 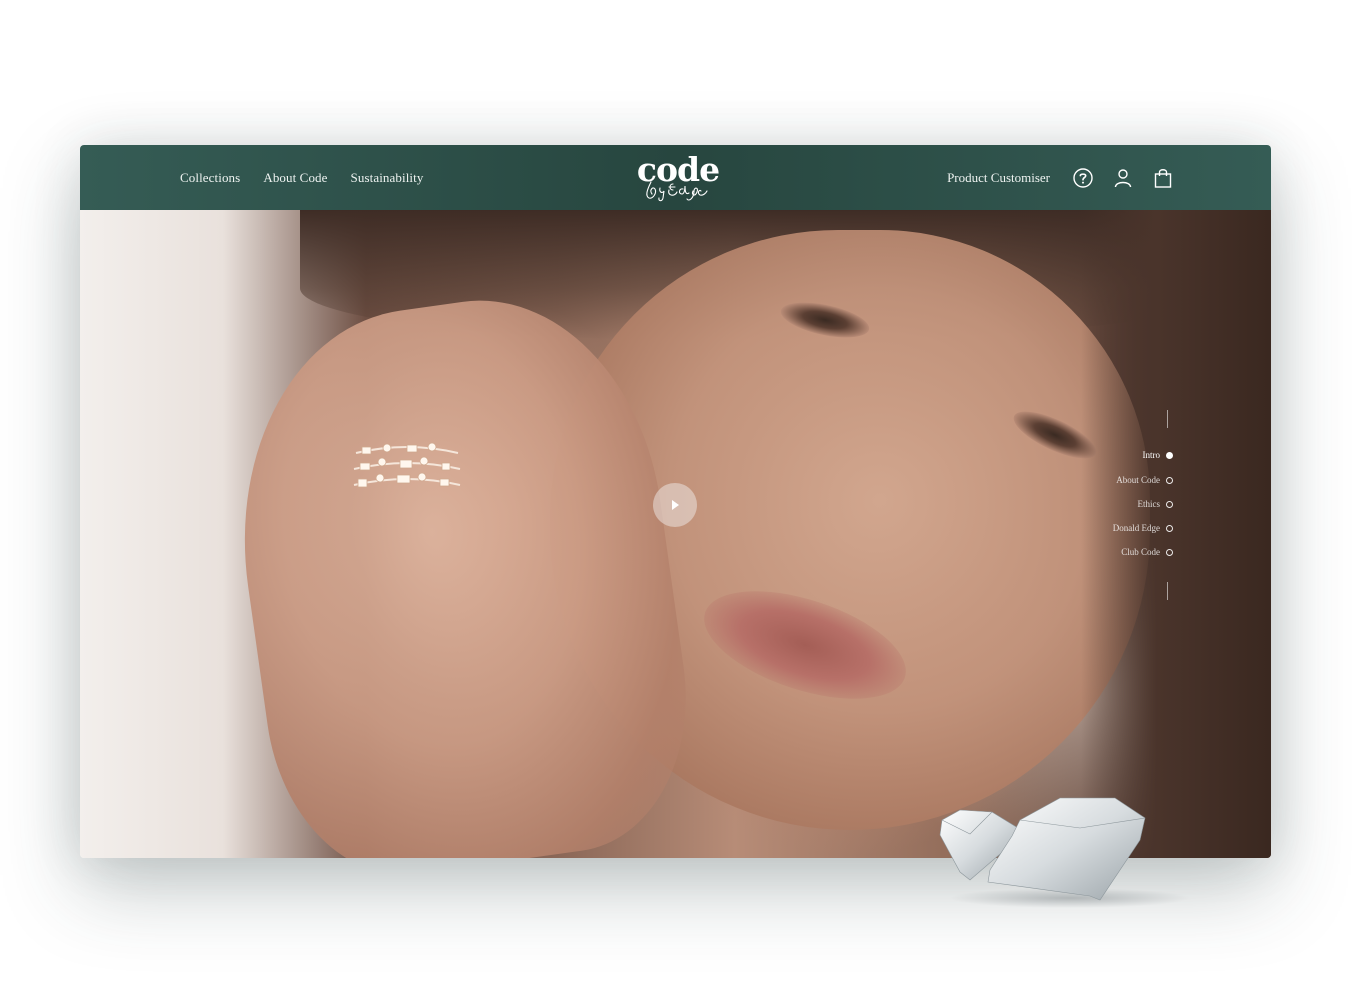 What do you see at coordinates (1167, 591) in the screenshot?
I see `section-nav-divider-bottom` at bounding box center [1167, 591].